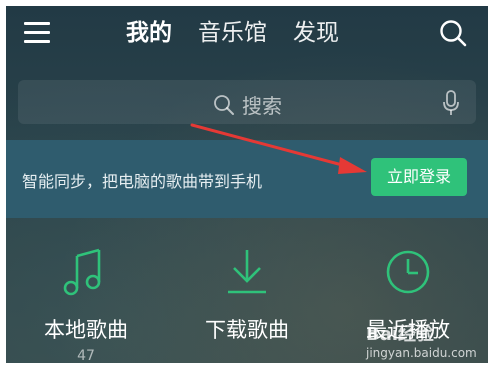 The width and height of the screenshot is (500, 369). What do you see at coordinates (419, 177) in the screenshot?
I see `login-button: 立即登录` at bounding box center [419, 177].